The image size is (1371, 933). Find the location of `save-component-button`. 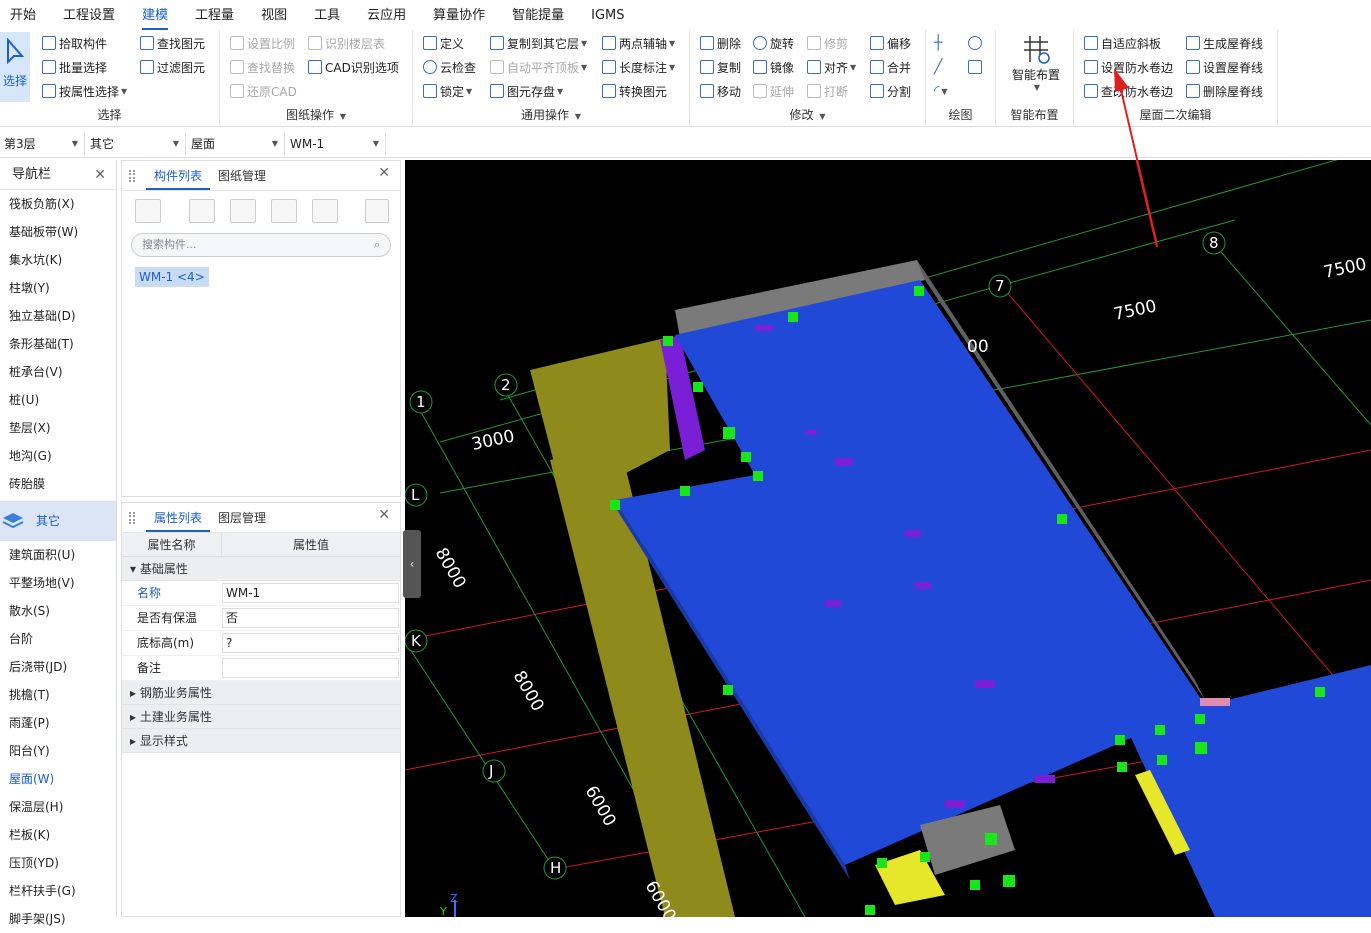

save-component-button is located at coordinates (325, 211).